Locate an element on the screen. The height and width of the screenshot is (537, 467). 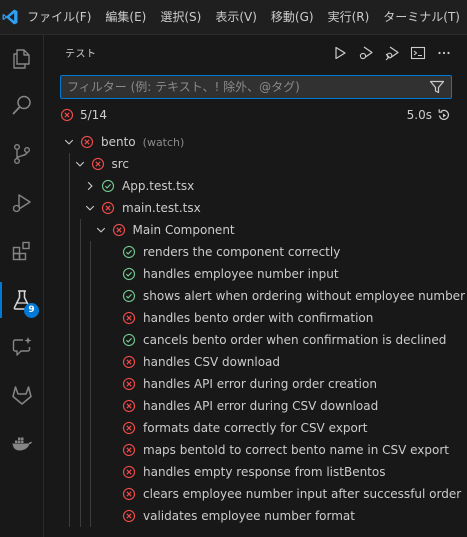
test-label: formats date correctly for CSV export is located at coordinates (255, 428).